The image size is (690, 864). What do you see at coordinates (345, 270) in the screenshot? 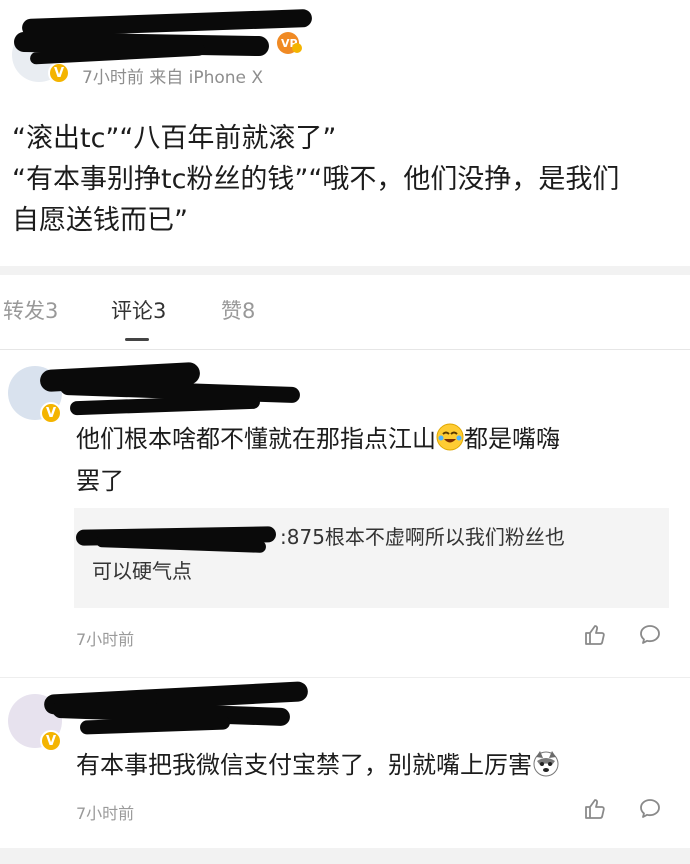
I see `section-divider` at bounding box center [345, 270].